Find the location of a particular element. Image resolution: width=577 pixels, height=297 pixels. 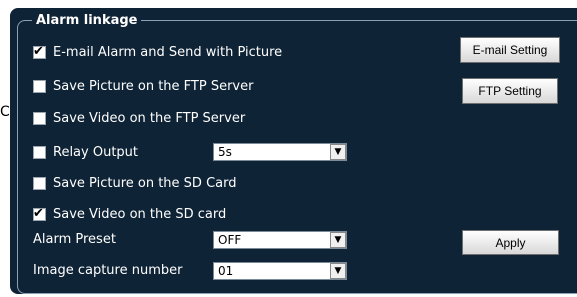

image-capture-value: 01 is located at coordinates (226, 271).